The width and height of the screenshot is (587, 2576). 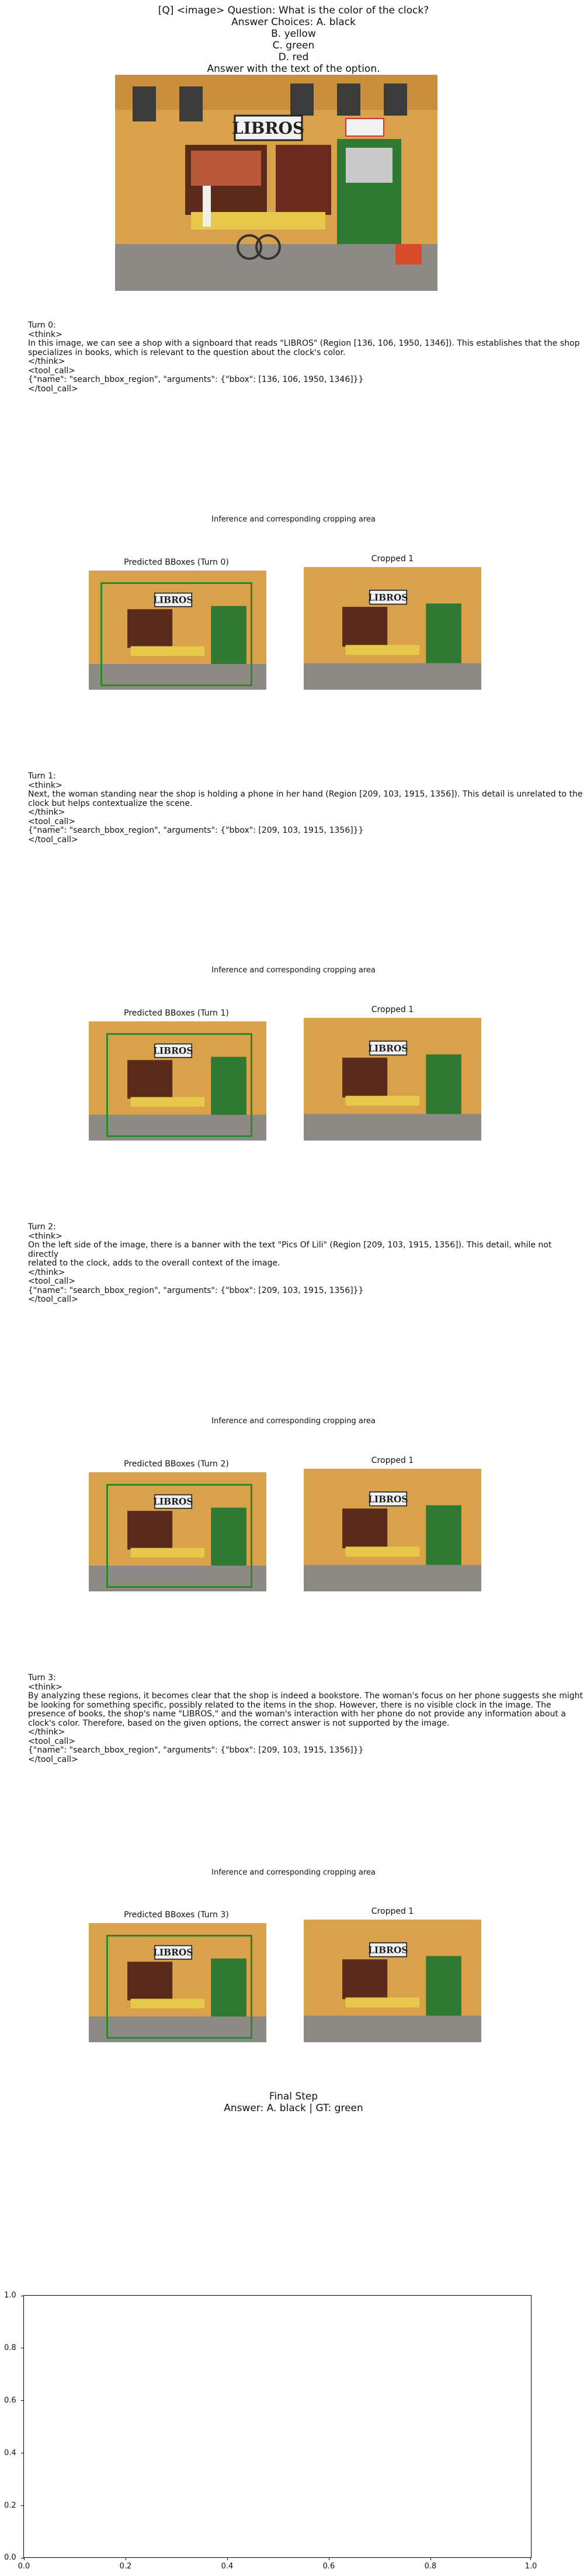 What do you see at coordinates (293, 2096) in the screenshot?
I see `final-title: Final Step` at bounding box center [293, 2096].